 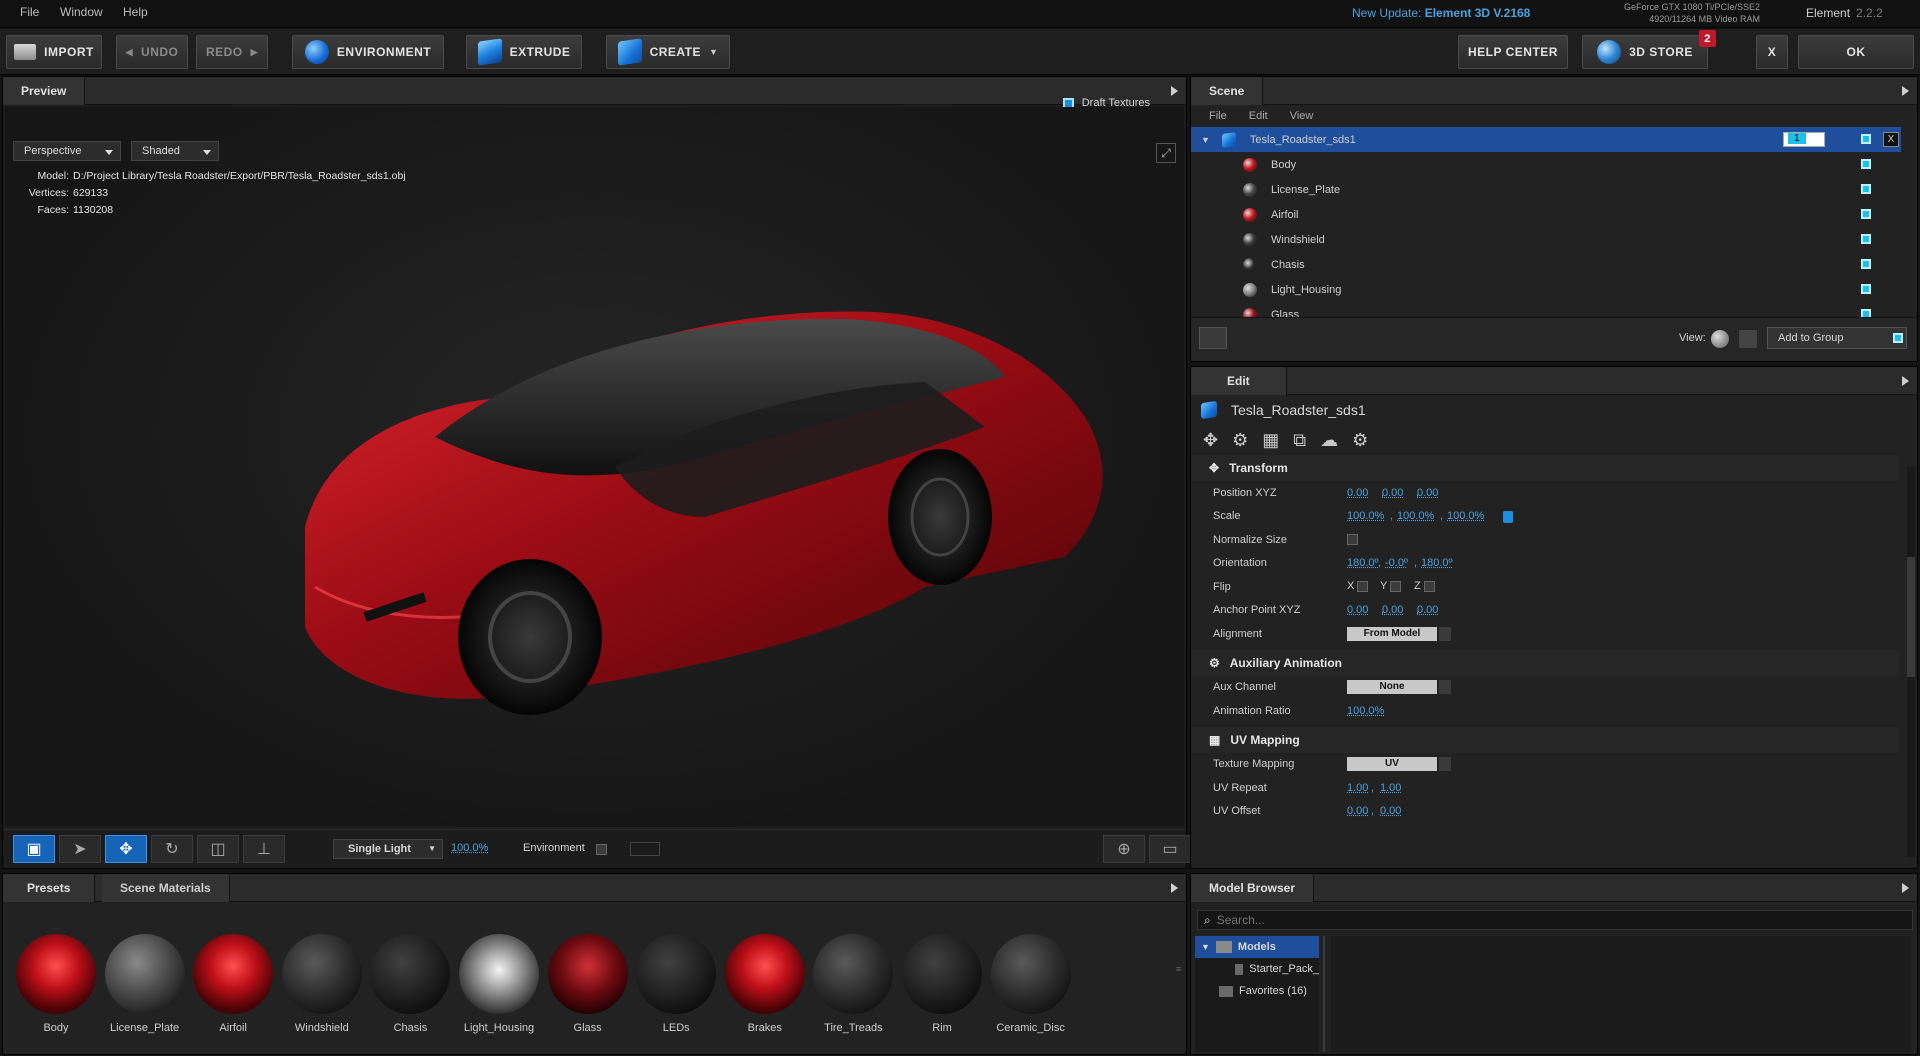 What do you see at coordinates (1415, 516) in the screenshot?
I see `scale-y: 100.0%` at bounding box center [1415, 516].